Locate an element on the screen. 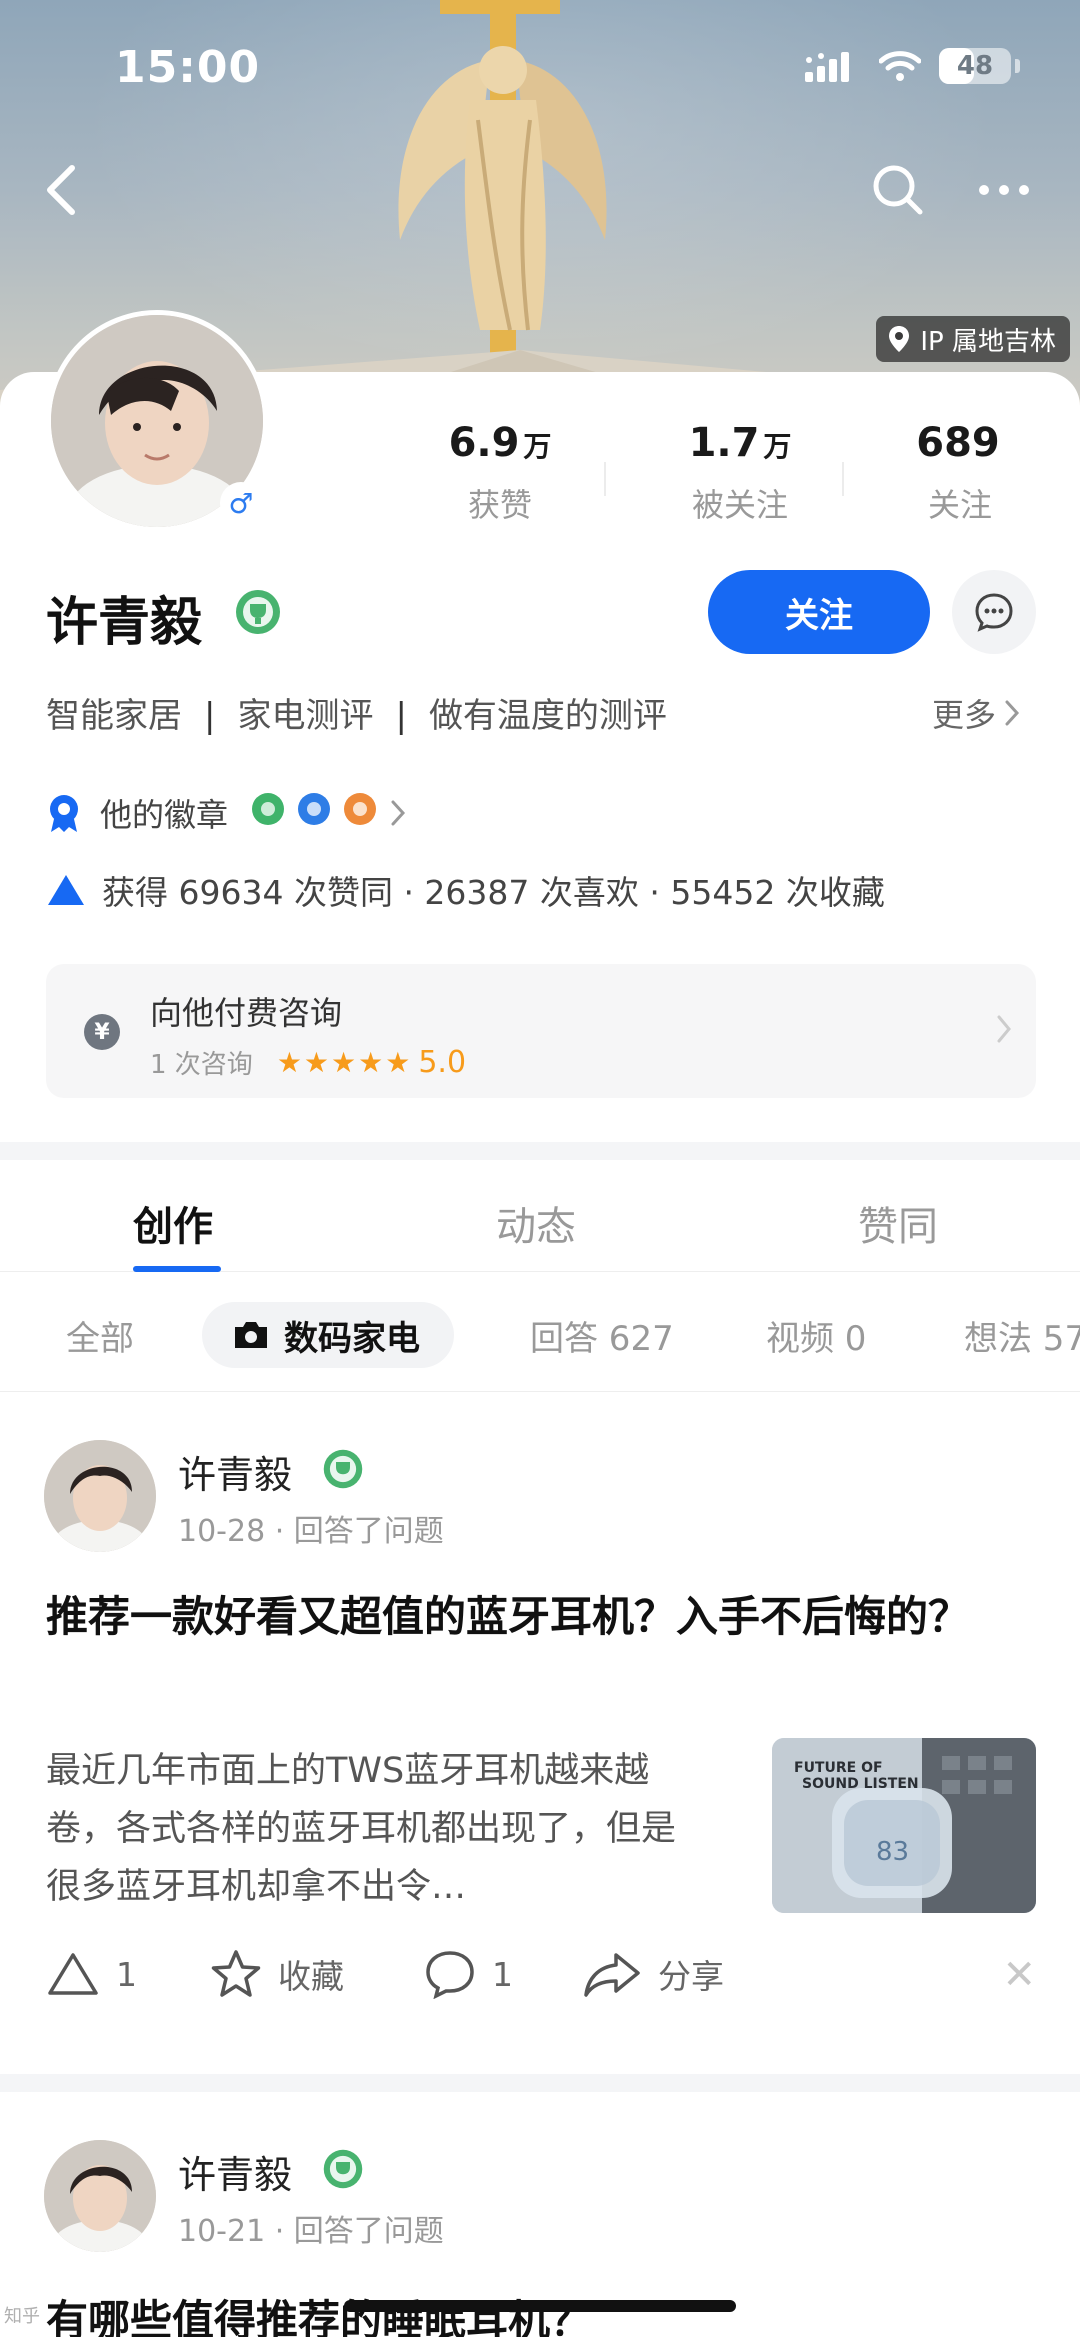 Image resolution: width=1080 pixels, height=2337 pixels. rating-stars-icon: ★★★★★ is located at coordinates (344, 1062).